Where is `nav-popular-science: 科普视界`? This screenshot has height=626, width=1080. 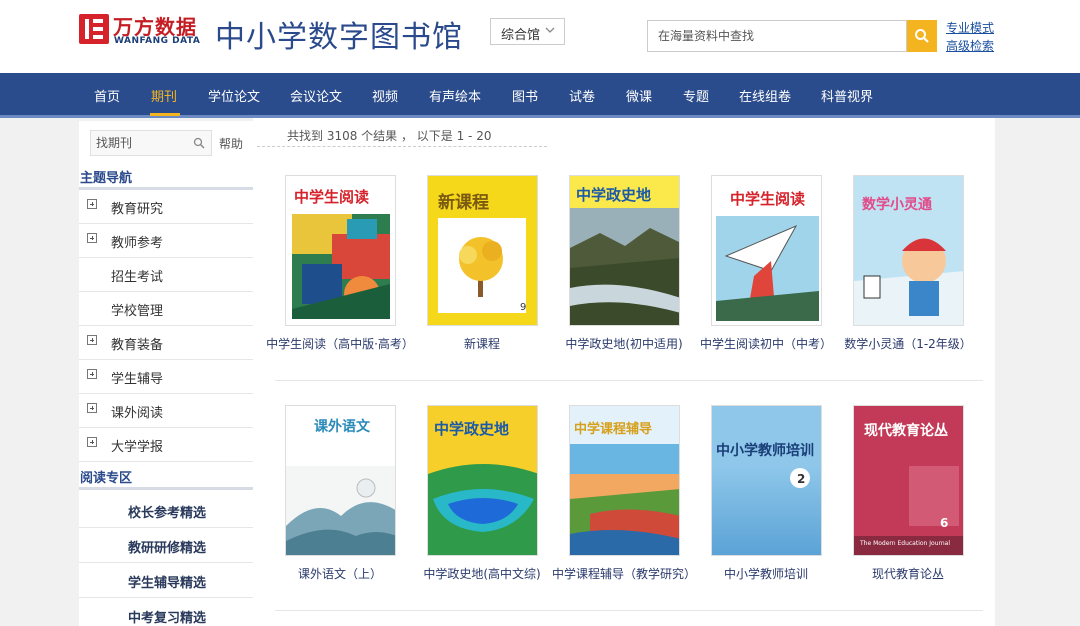 nav-popular-science: 科普视界 is located at coordinates (847, 95).